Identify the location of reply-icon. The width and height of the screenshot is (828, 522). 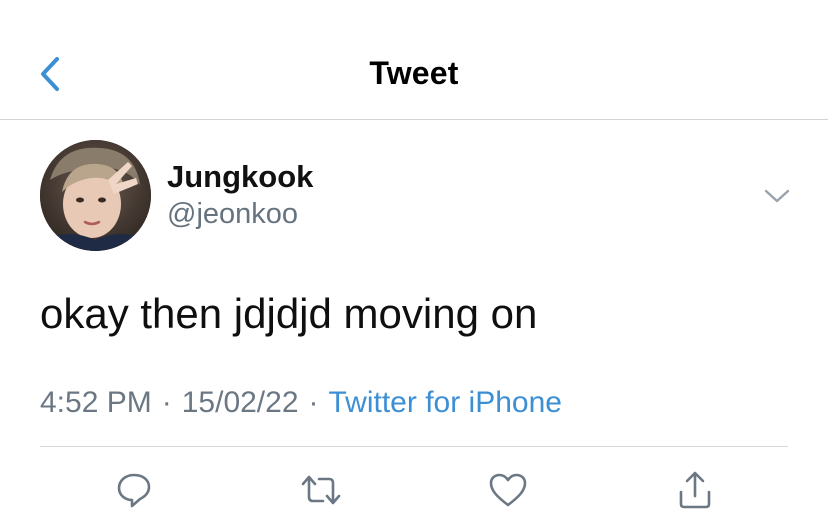
(134, 490).